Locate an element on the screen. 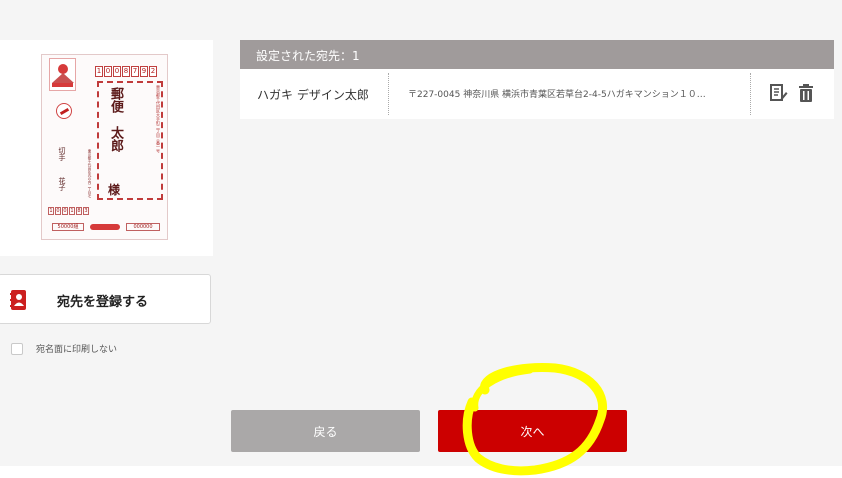 Image resolution: width=842 pixels, height=478 pixels. recipient-honorific: 様 is located at coordinates (114, 190).